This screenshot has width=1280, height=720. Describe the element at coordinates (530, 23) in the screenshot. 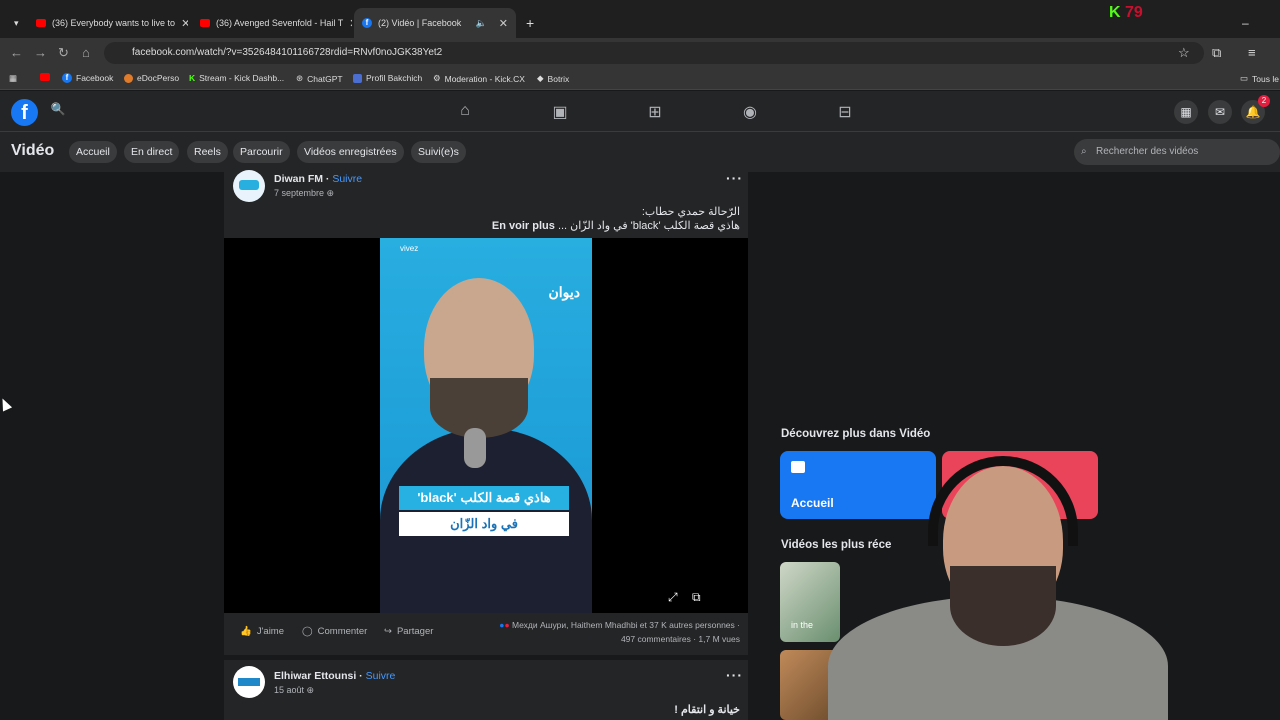

I see `new-tab-button: +` at that location.